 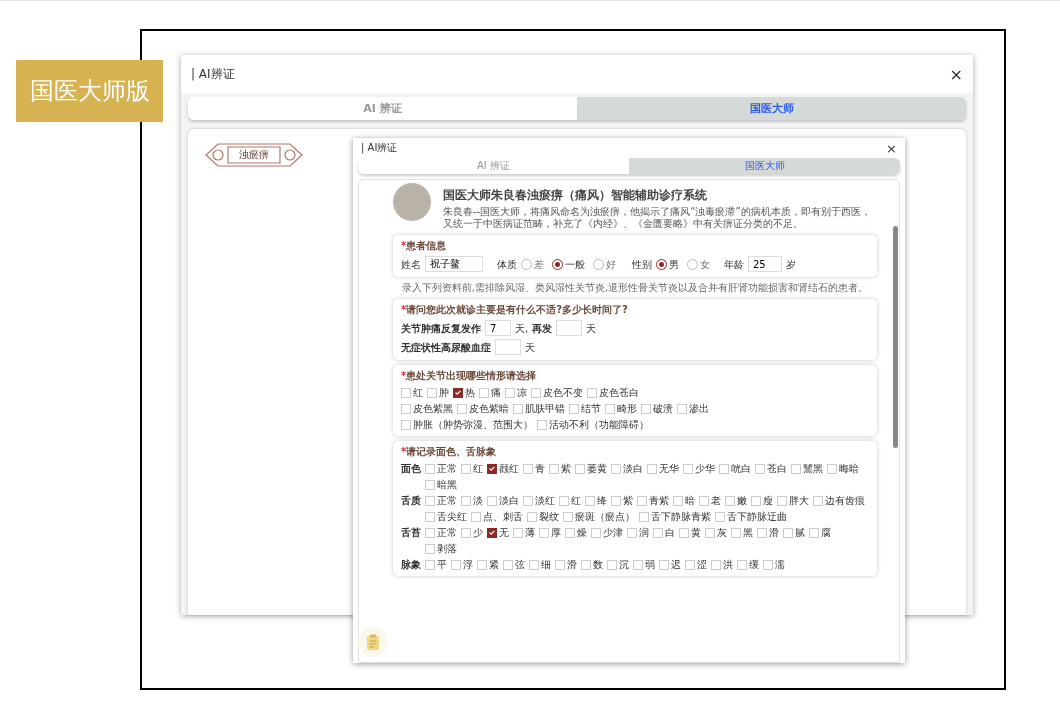 What do you see at coordinates (592, 564) in the screenshot?
I see `checkbox-option: 数` at bounding box center [592, 564].